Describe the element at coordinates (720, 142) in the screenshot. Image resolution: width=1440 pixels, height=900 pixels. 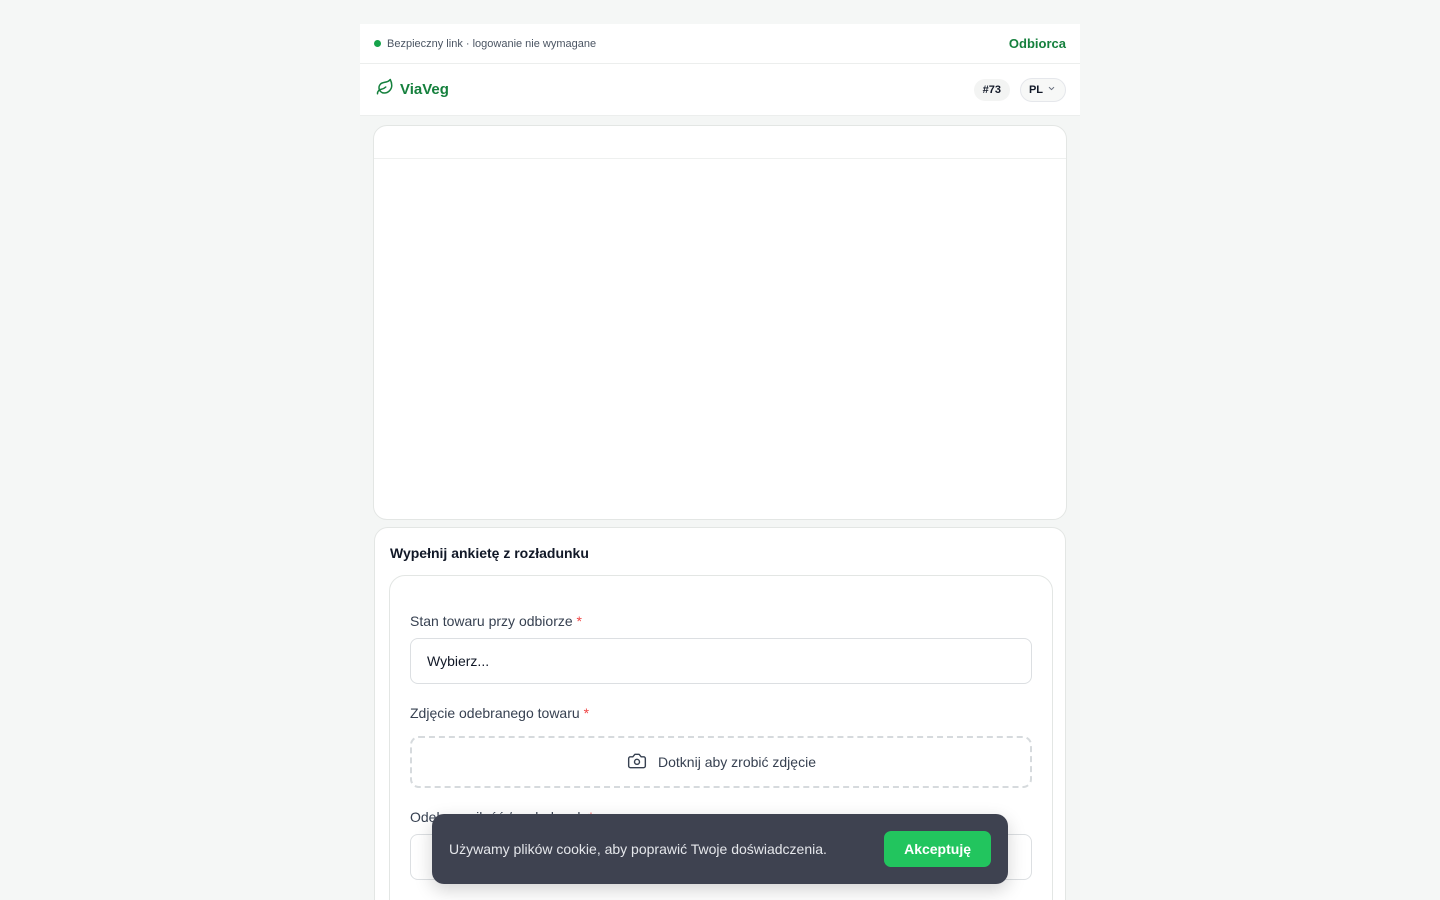
I see `map-card-header` at that location.